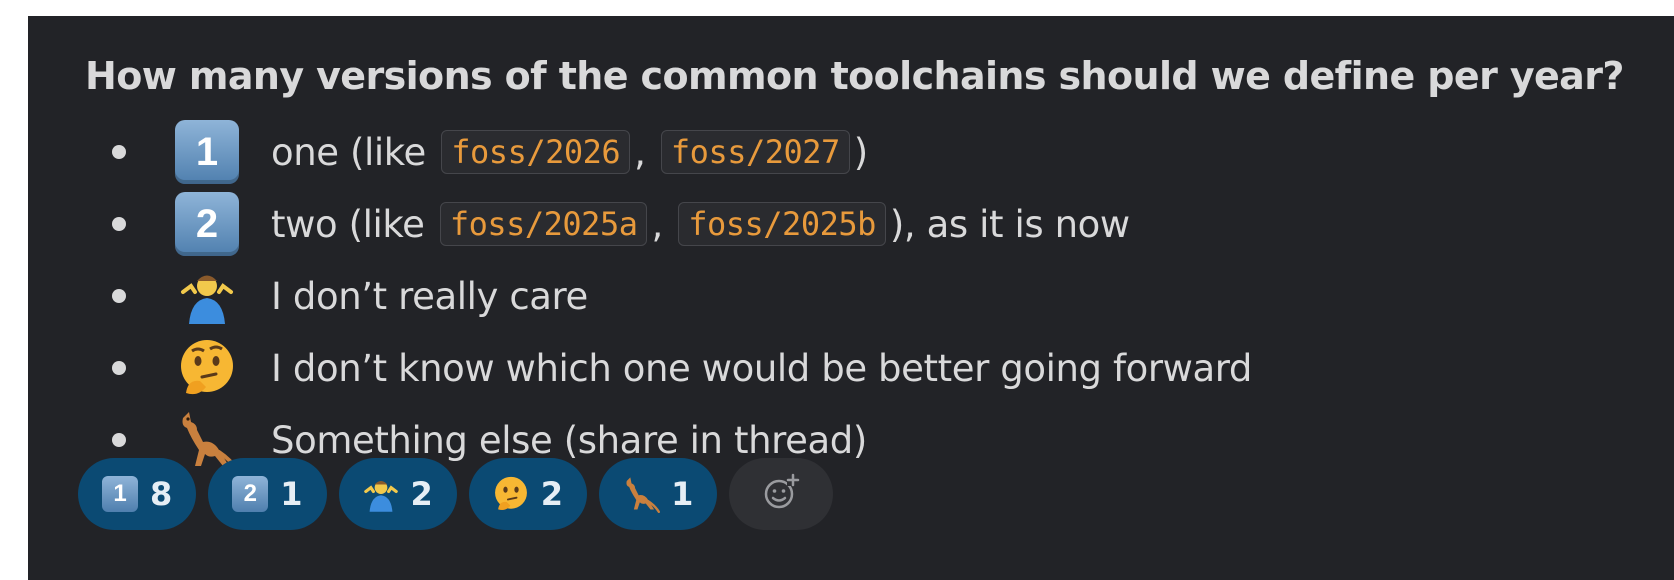  What do you see at coordinates (161, 494) in the screenshot?
I see `reaction-count: 8` at bounding box center [161, 494].